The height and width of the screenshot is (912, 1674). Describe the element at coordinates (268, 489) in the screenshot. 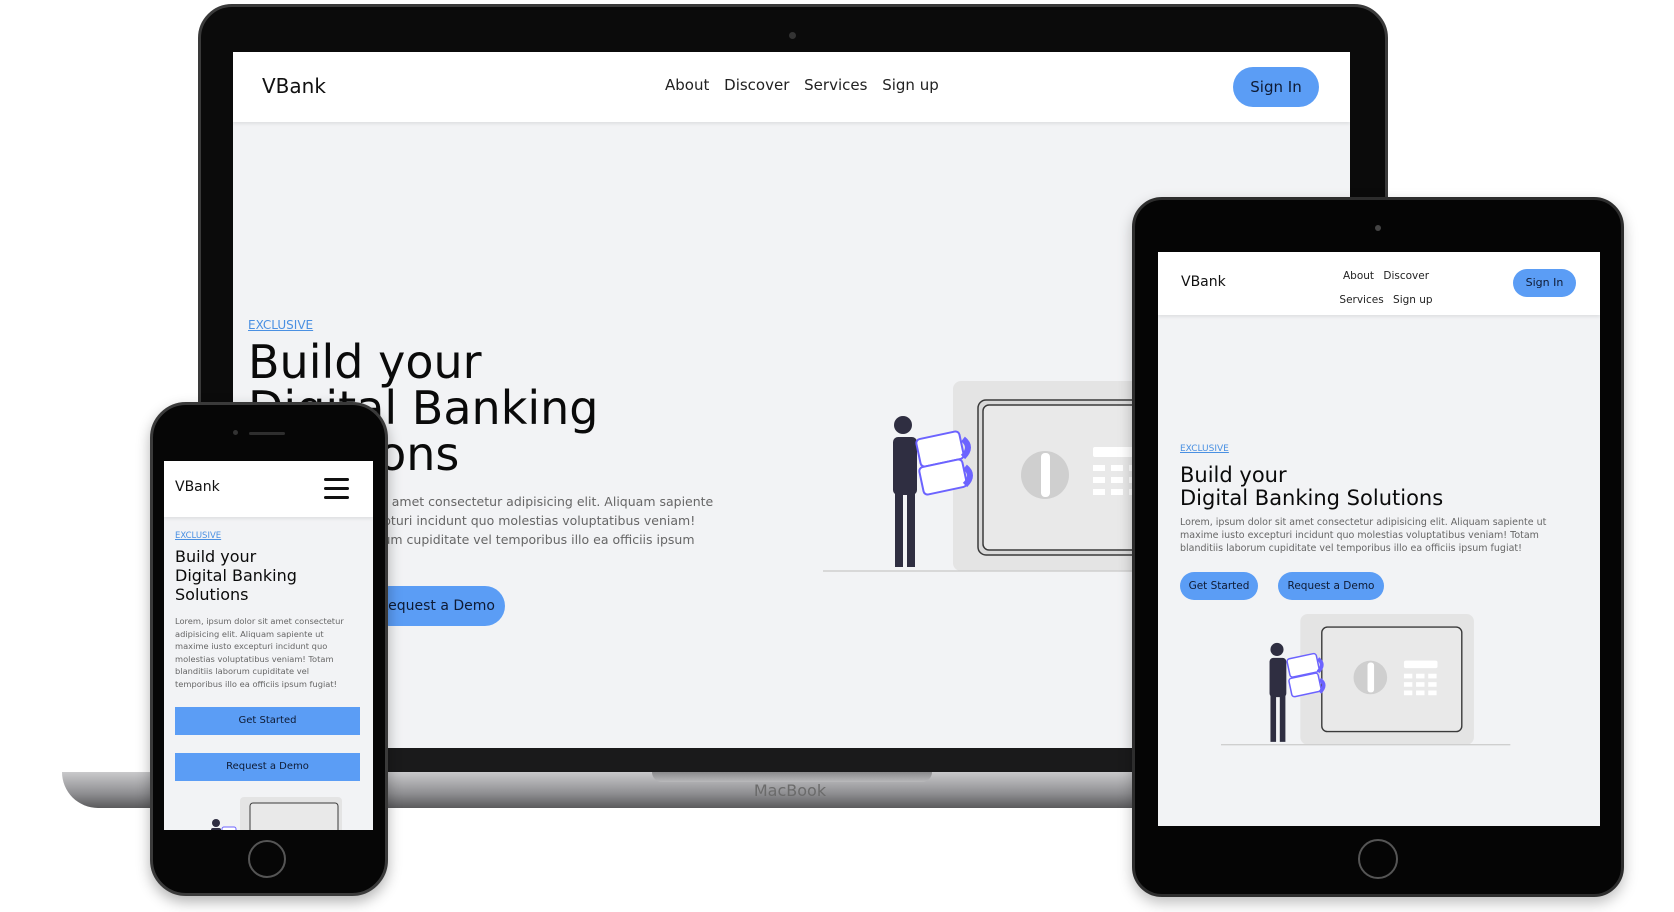

I see `phone-navbar: VBank` at that location.